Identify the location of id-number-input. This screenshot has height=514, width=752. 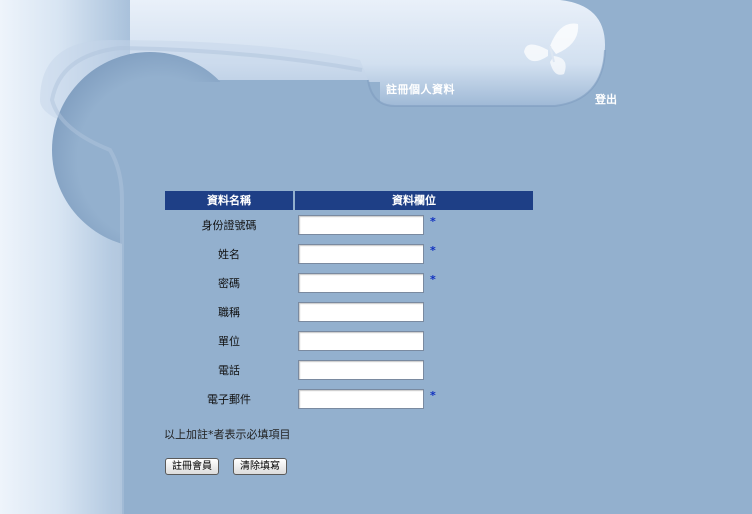
(361, 224).